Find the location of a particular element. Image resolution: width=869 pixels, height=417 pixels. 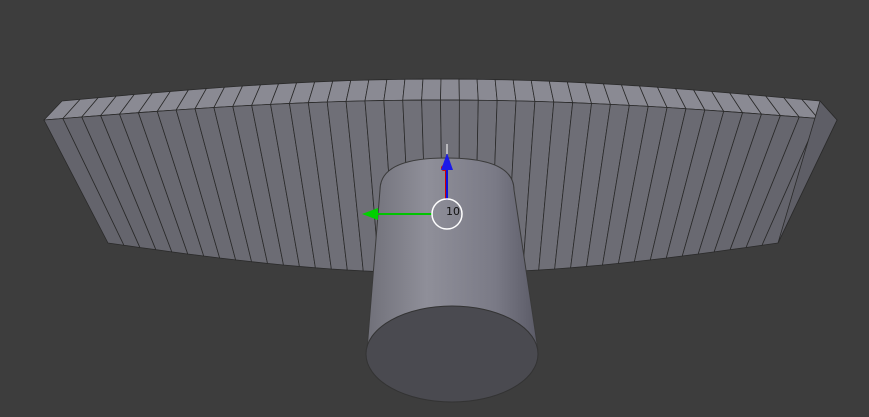

cylinder-object is located at coordinates (452, 280).